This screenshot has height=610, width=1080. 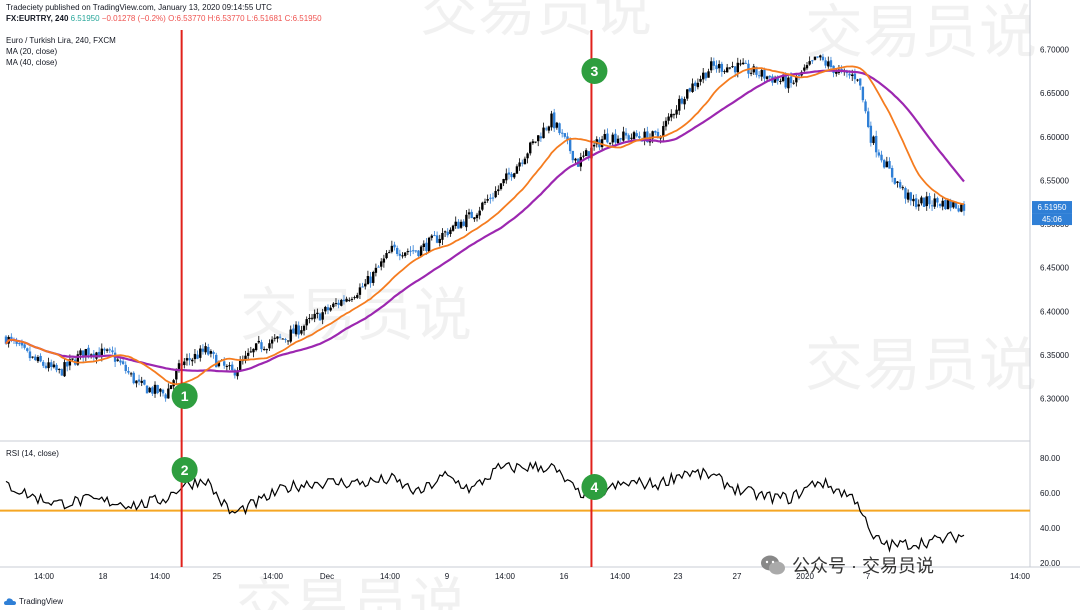 What do you see at coordinates (61, 40) in the screenshot?
I see `legend-title: Euro / Turkish Lira, 240, FXCM` at bounding box center [61, 40].